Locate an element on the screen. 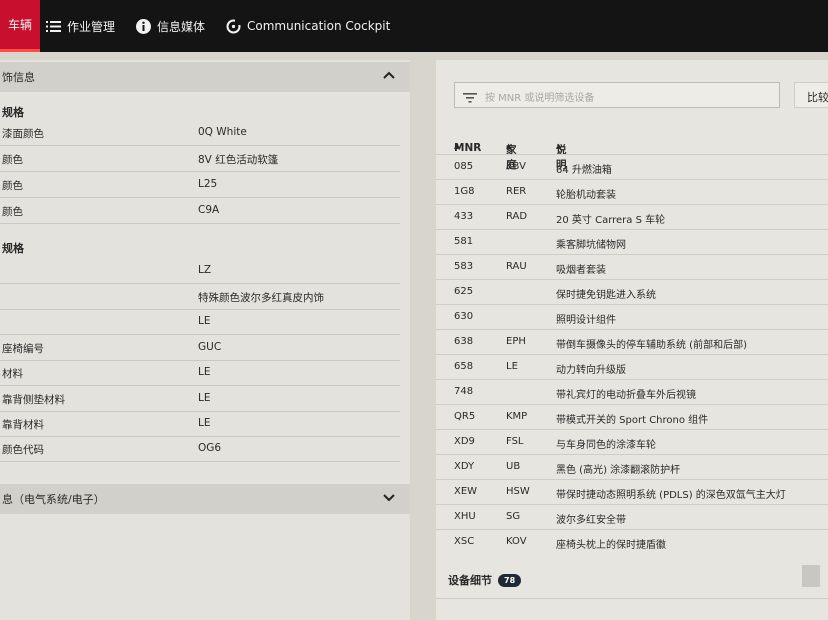 The width and height of the screenshot is (828, 620). cell-family: UB is located at coordinates (513, 466).